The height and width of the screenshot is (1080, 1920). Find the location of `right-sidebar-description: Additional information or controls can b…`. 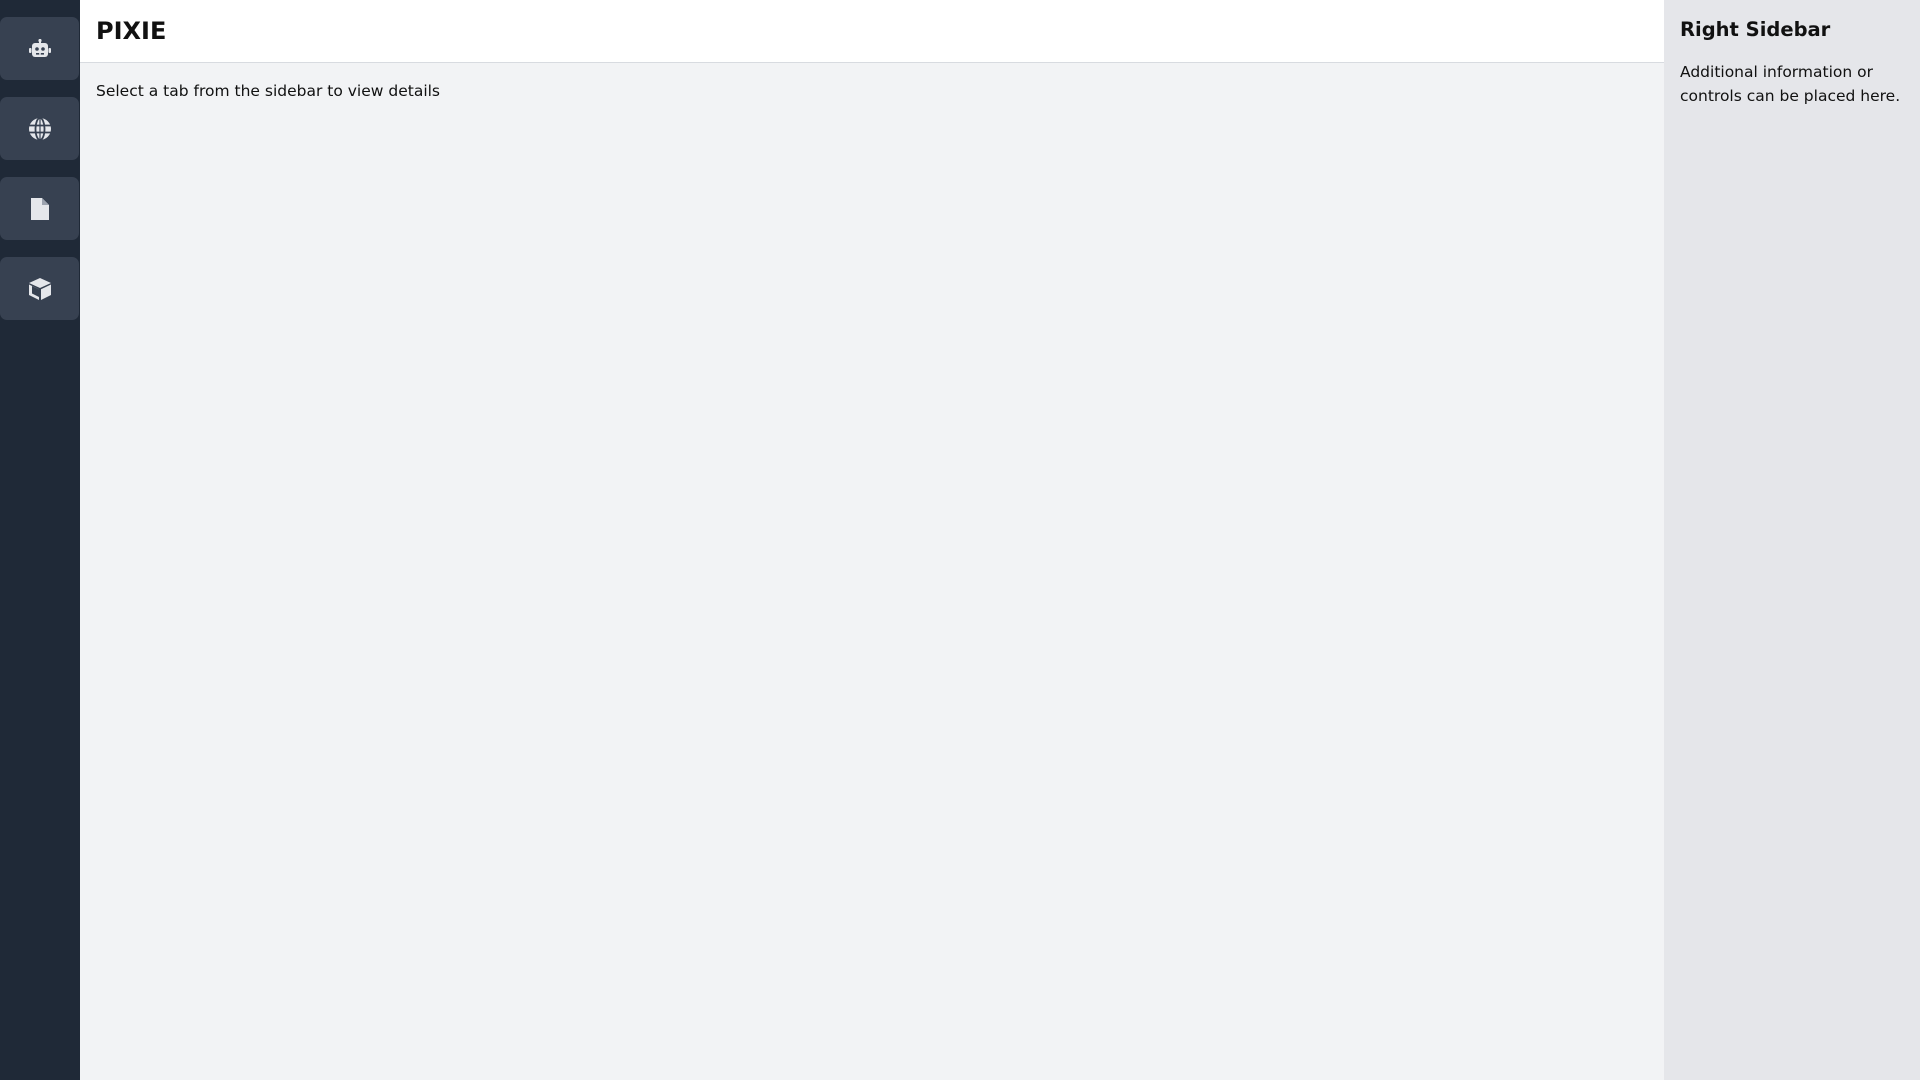

right-sidebar-description: Additional information or controls can b… is located at coordinates (1790, 84).